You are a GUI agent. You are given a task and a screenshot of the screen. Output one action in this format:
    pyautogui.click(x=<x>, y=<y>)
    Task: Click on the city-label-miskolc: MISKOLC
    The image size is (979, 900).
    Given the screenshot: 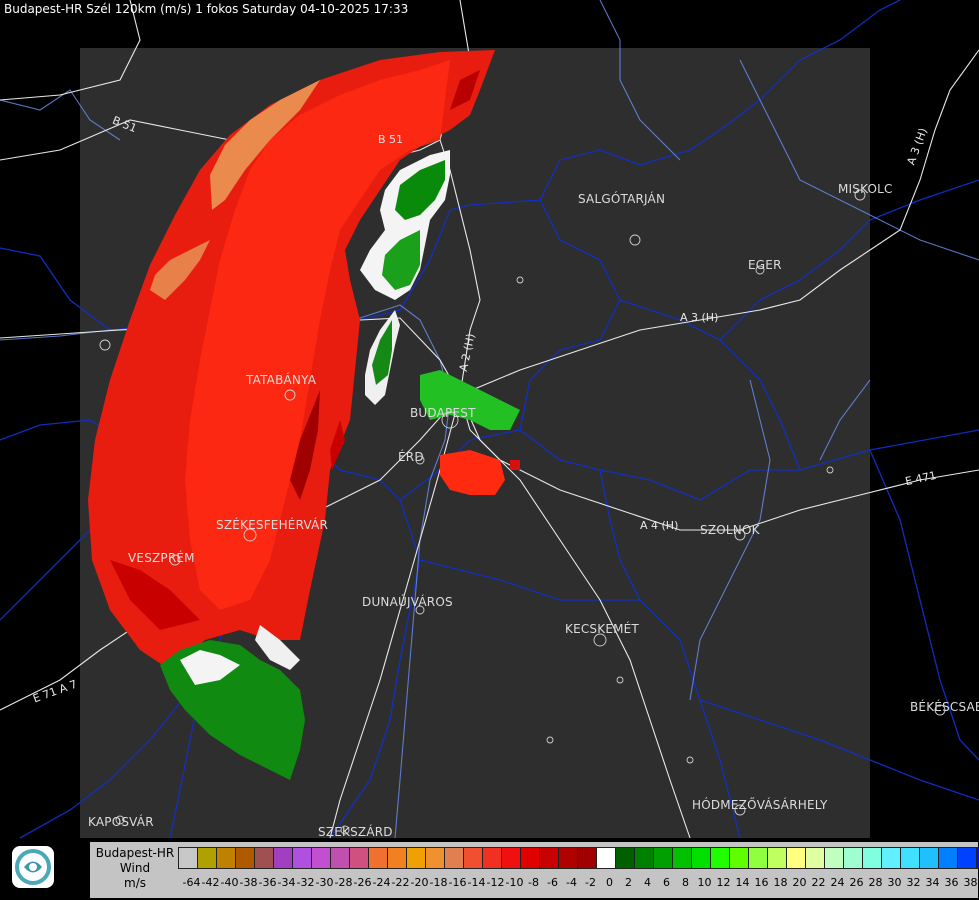 What is the action you would take?
    pyautogui.click(x=865, y=189)
    